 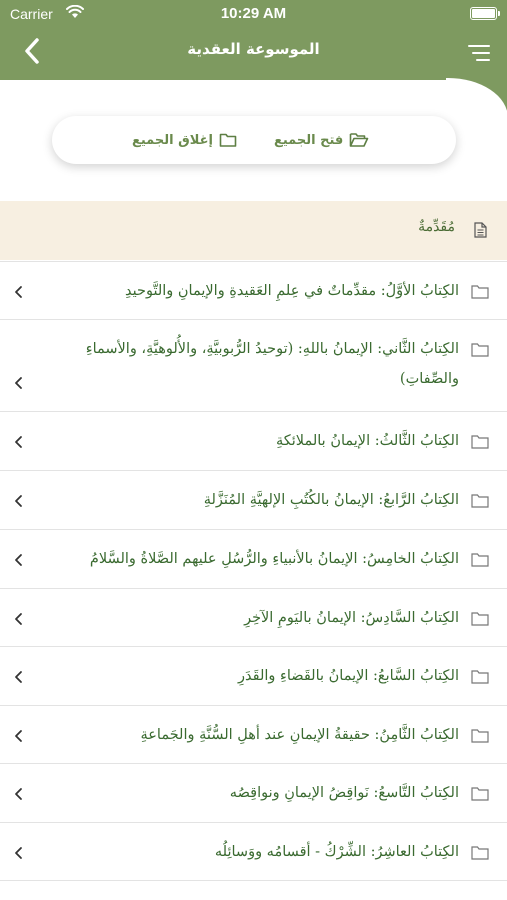 I want to click on intro-label: مُقَدِّمةٌ, so click(x=436, y=227).